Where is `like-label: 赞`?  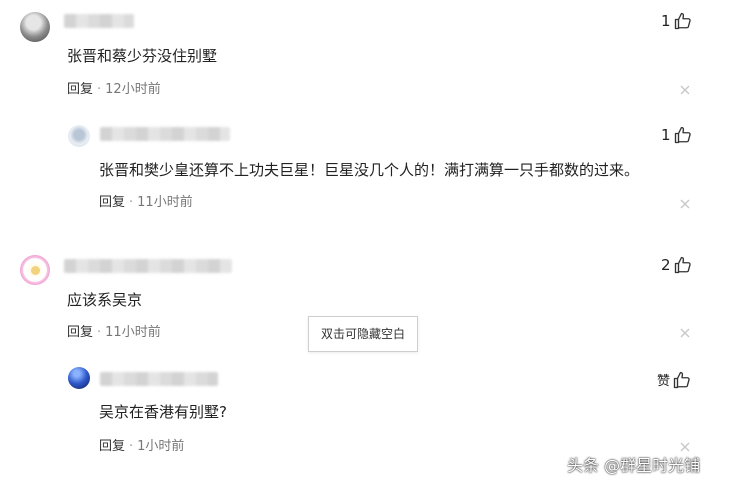 like-label: 赞 is located at coordinates (664, 381).